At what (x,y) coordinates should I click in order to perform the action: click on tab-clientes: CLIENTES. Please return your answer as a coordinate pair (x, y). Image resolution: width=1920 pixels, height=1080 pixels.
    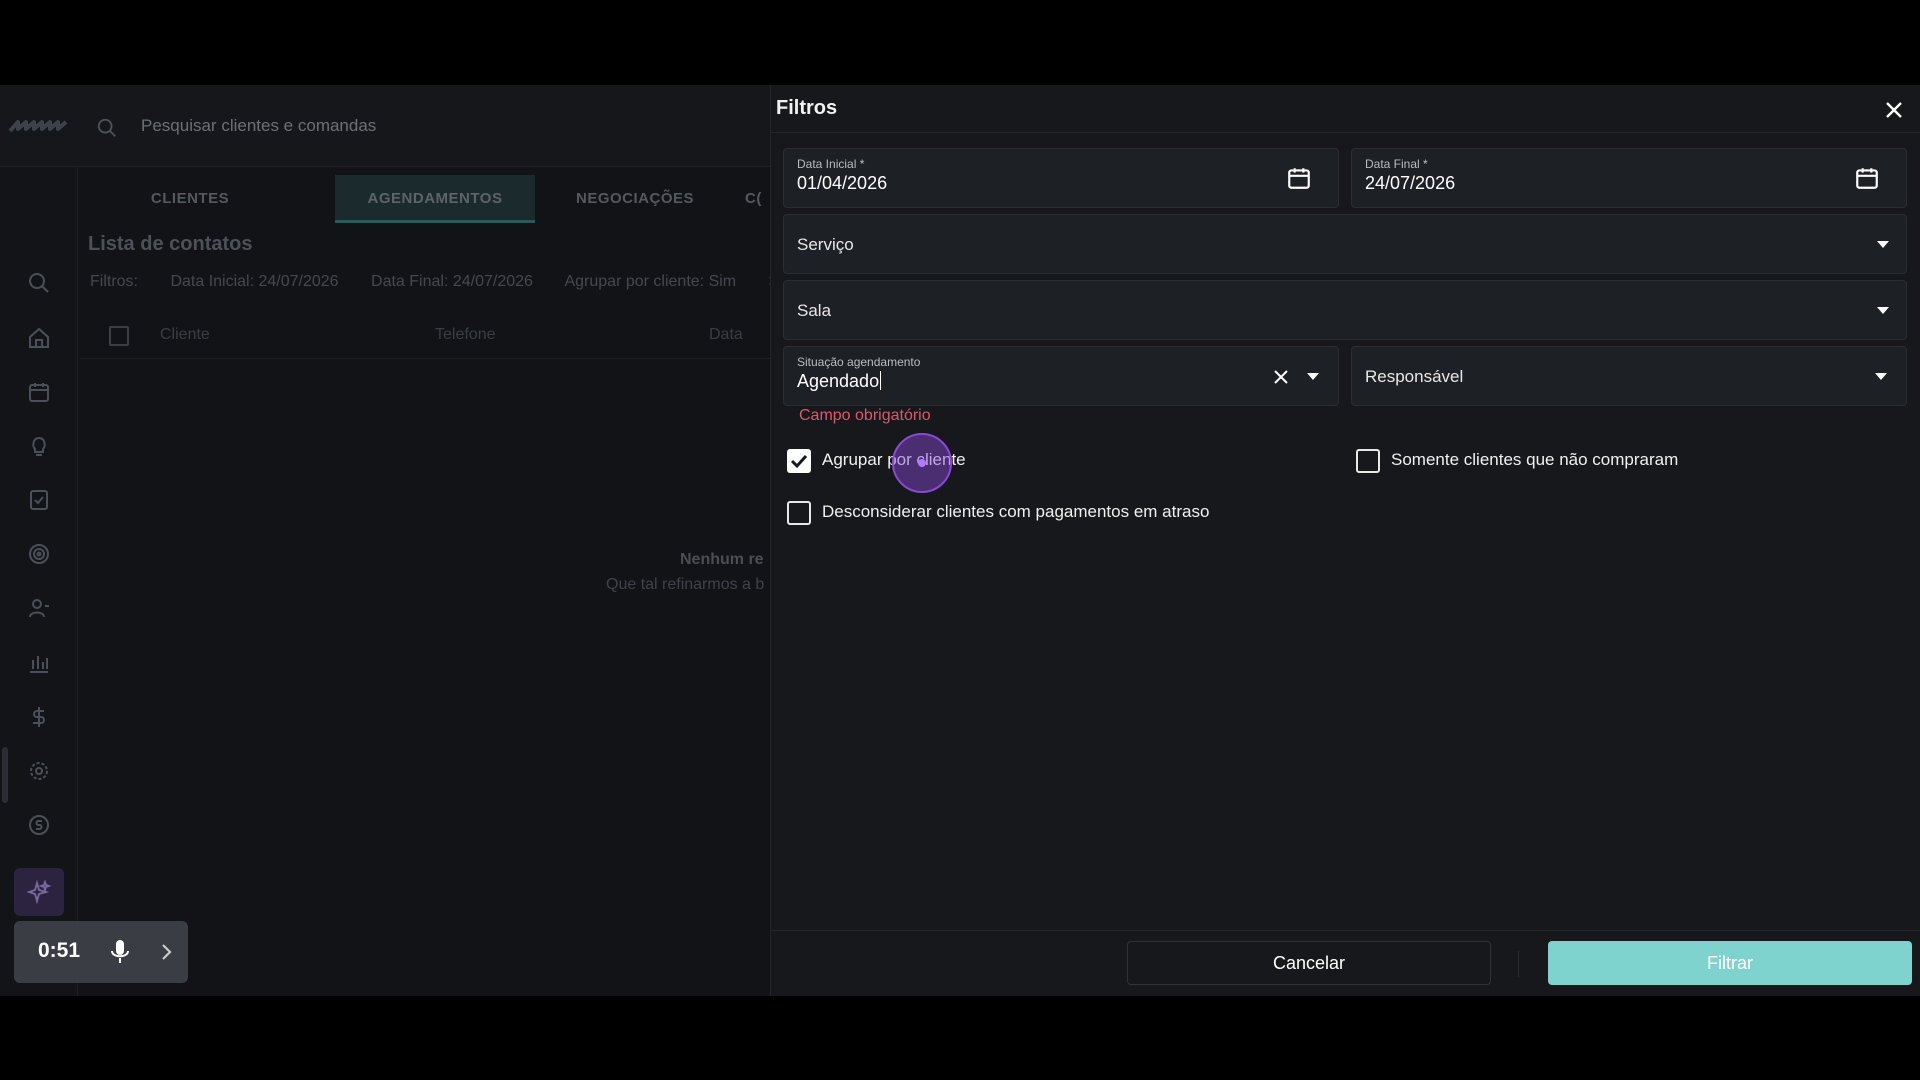
    Looking at the image, I should click on (190, 199).